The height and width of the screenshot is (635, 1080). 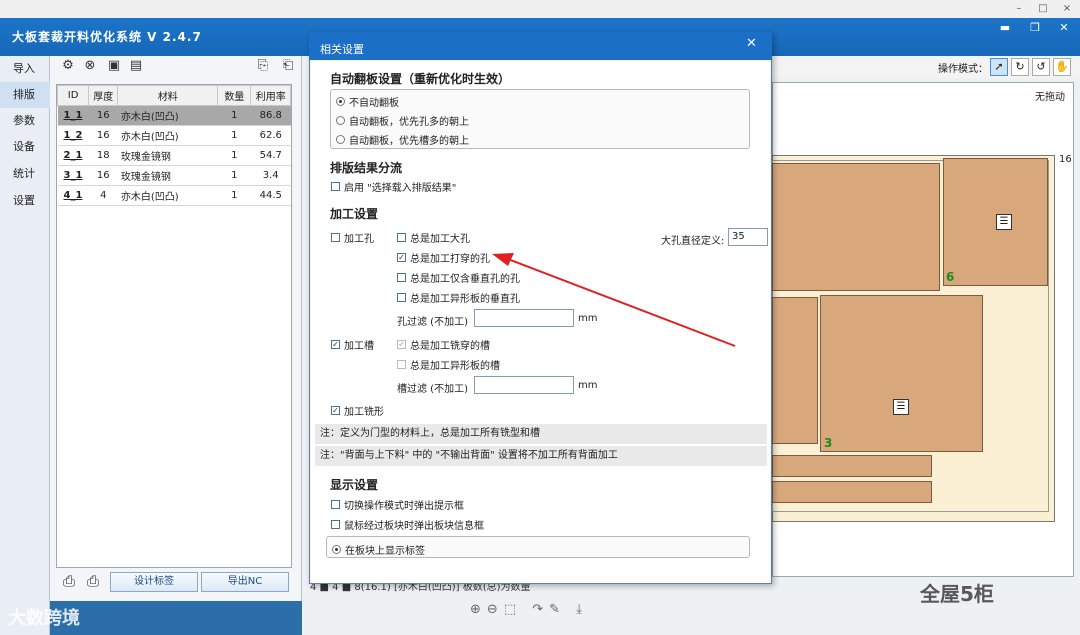 What do you see at coordinates (443, 344) in the screenshot?
I see `groove-option-through: ✓ 总是加工铣穿的槽` at bounding box center [443, 344].